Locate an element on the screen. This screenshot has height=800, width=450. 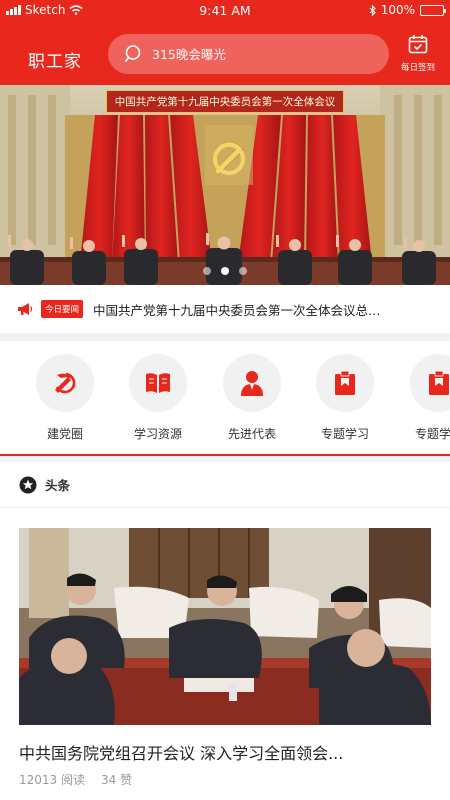
category-advanced-representatives: 先进代表 is located at coordinates (252, 398).